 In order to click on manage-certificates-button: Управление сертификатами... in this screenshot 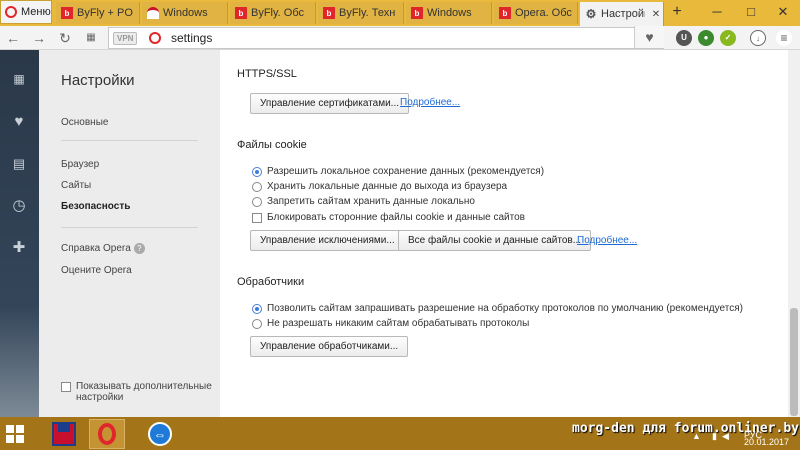, I will do `click(330, 103)`.